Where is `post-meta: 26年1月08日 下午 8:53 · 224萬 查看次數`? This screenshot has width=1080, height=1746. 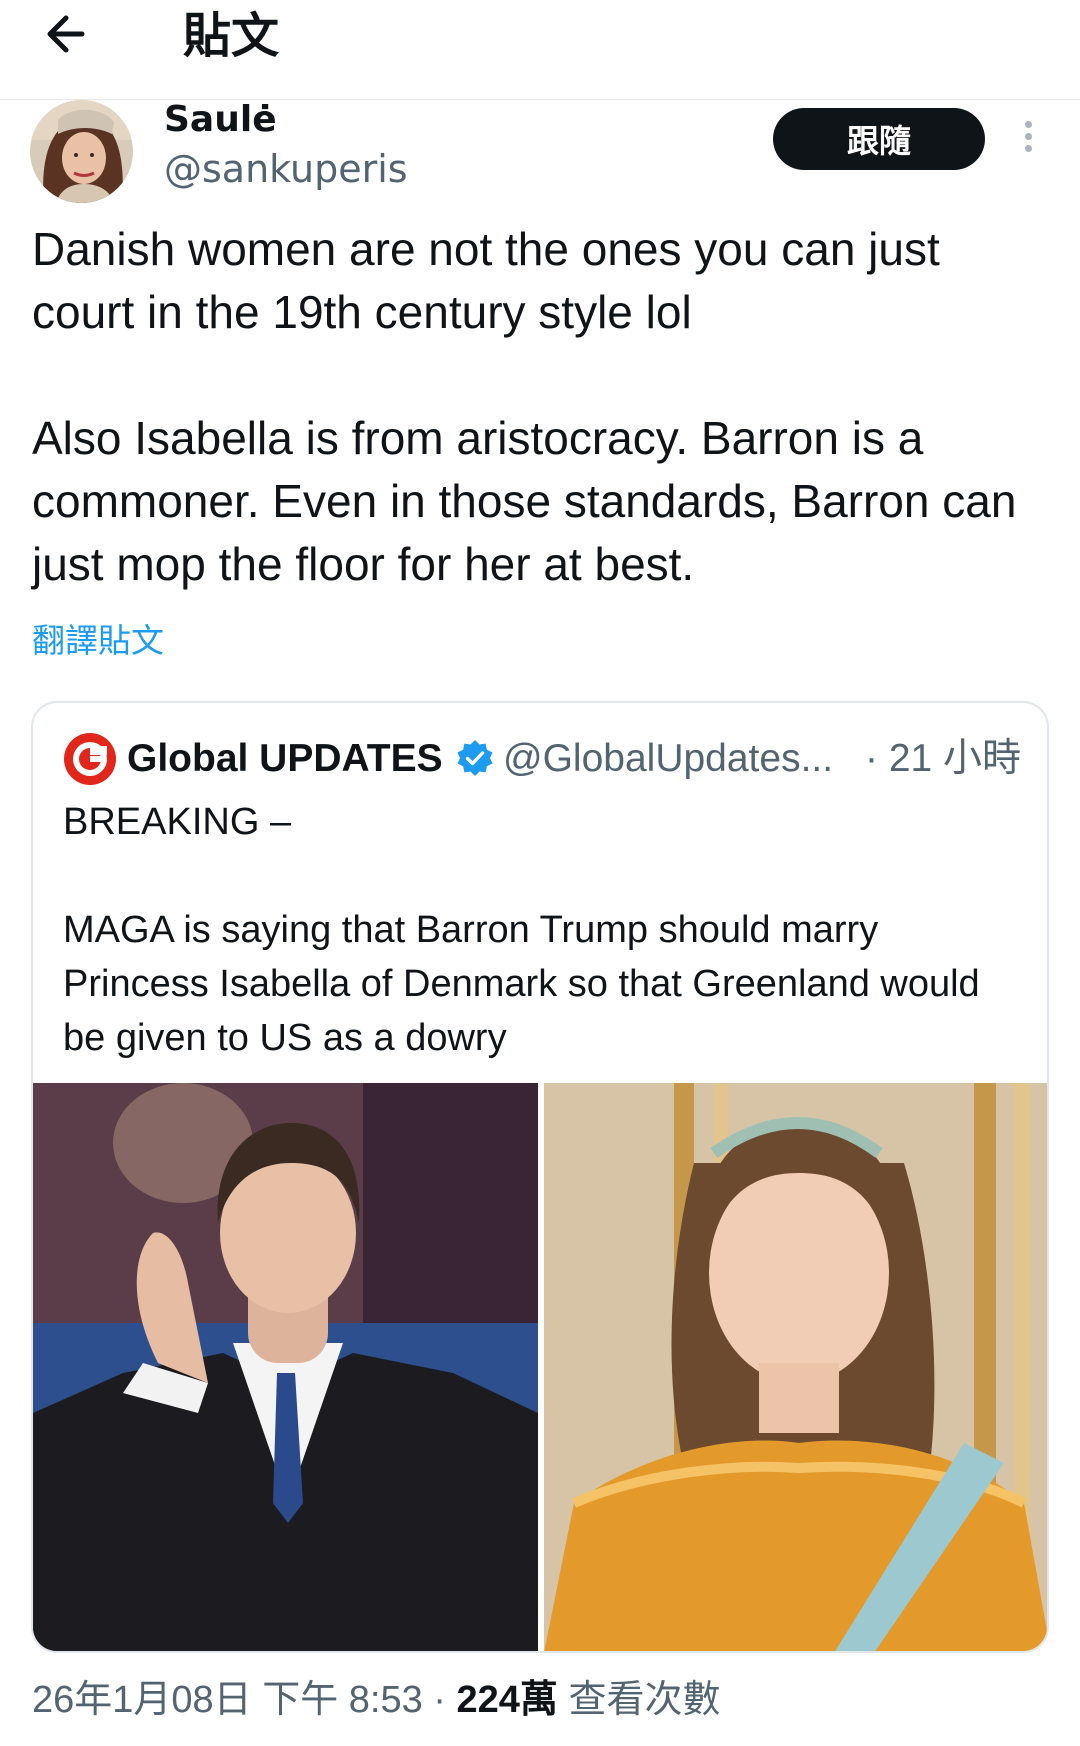
post-meta: 26年1月08日 下午 8:53 · 224萬 查看次數 is located at coordinates (376, 1700).